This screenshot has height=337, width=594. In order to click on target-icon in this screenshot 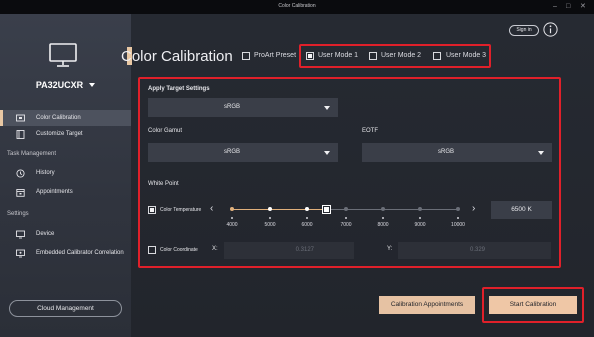, I will do `click(20, 134)`.